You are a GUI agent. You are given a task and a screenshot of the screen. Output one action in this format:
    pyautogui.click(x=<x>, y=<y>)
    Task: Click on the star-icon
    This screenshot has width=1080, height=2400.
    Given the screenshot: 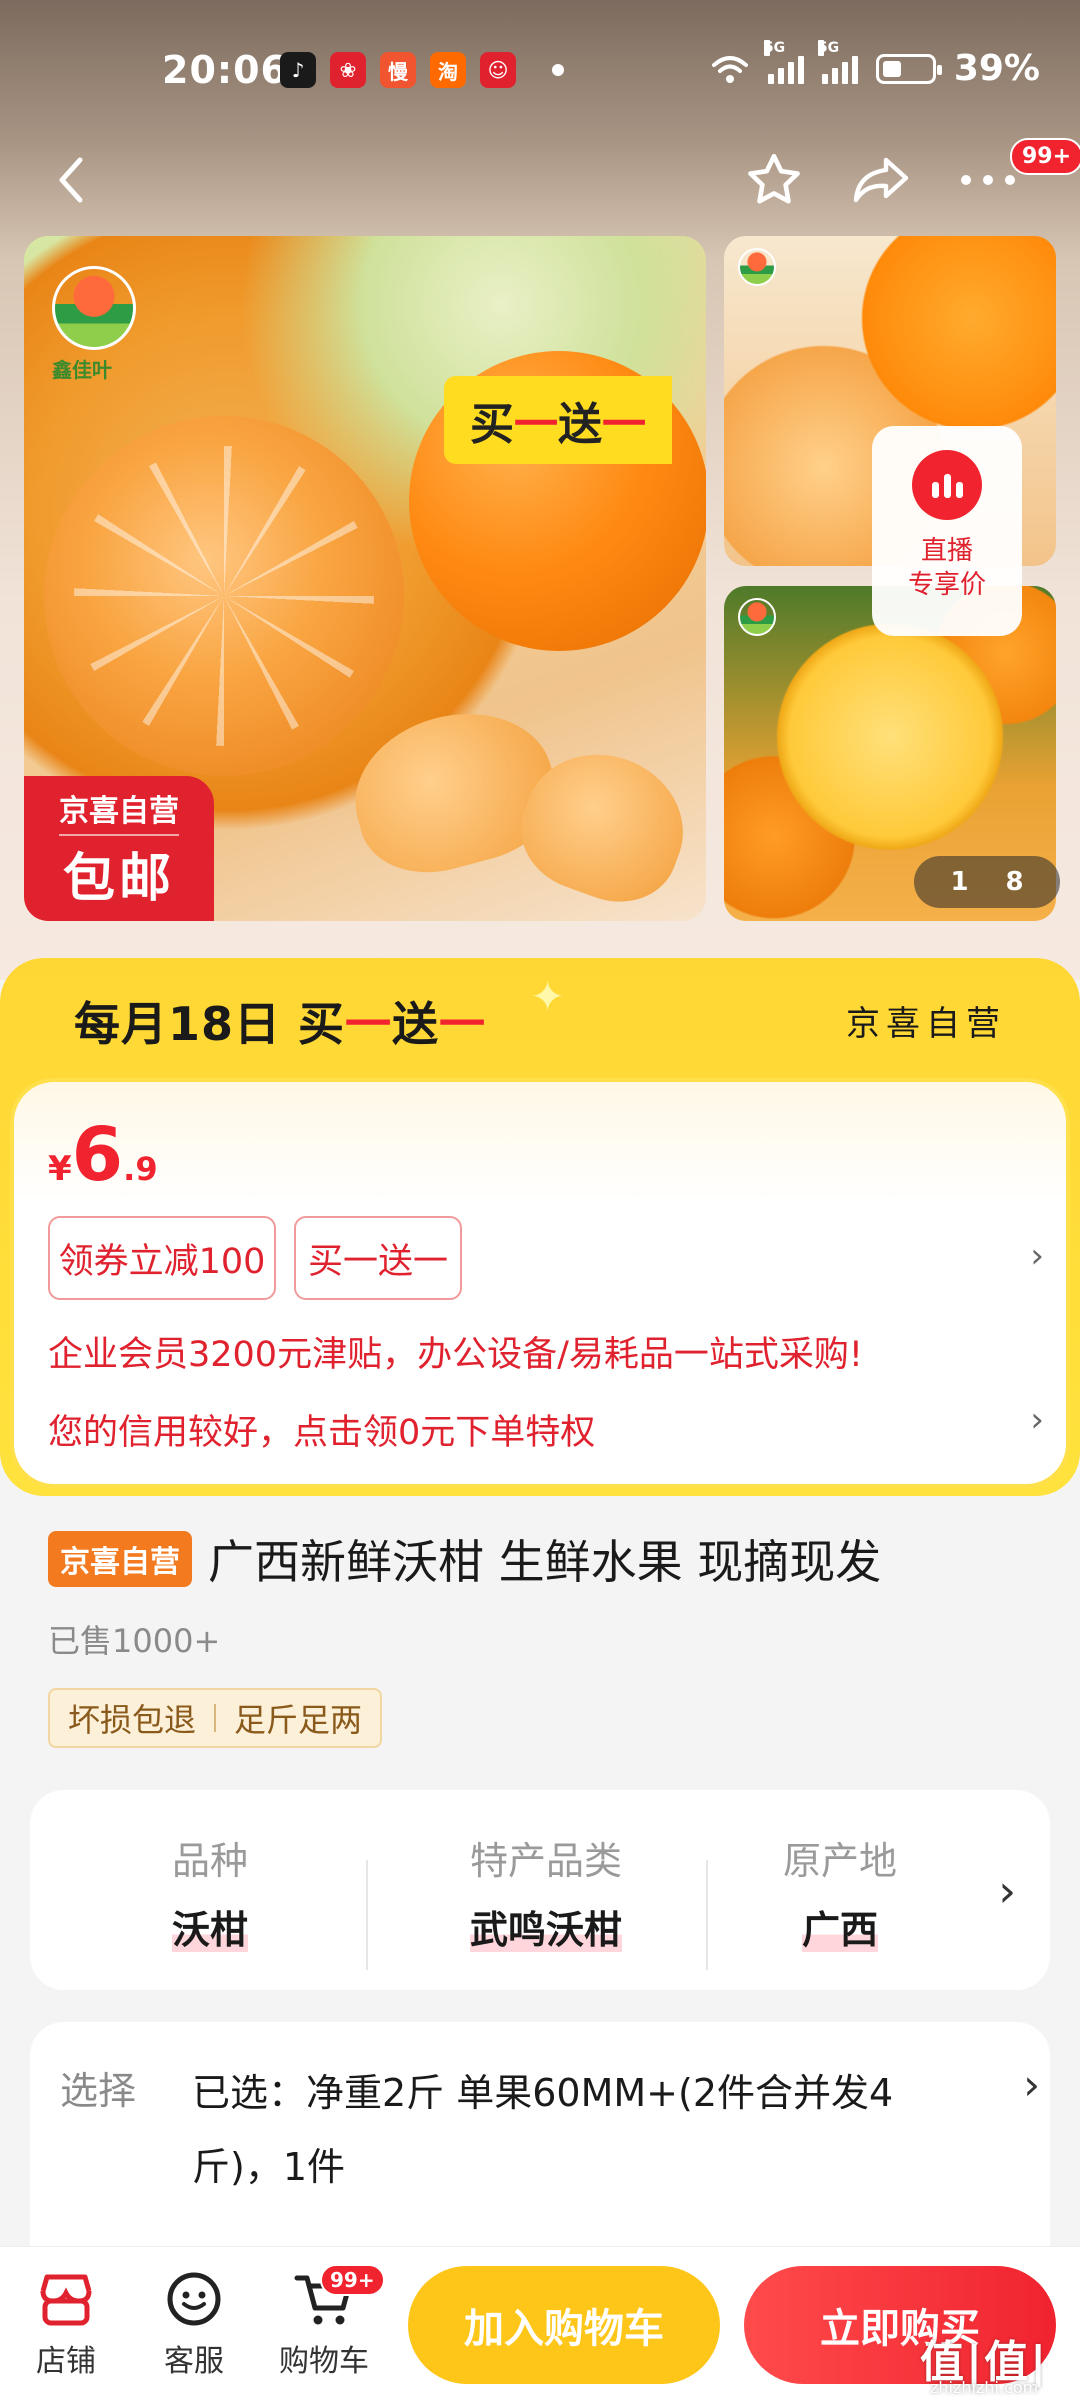 What is the action you would take?
    pyautogui.click(x=774, y=178)
    